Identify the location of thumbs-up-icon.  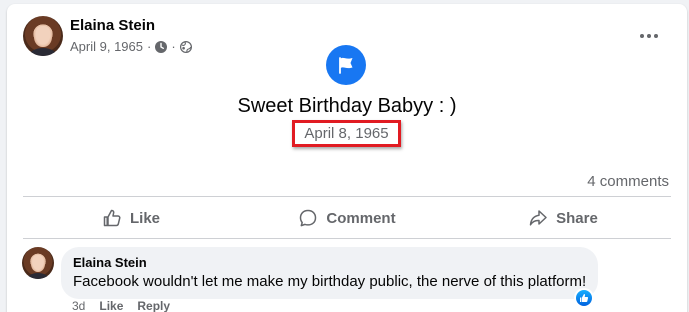
(112, 218).